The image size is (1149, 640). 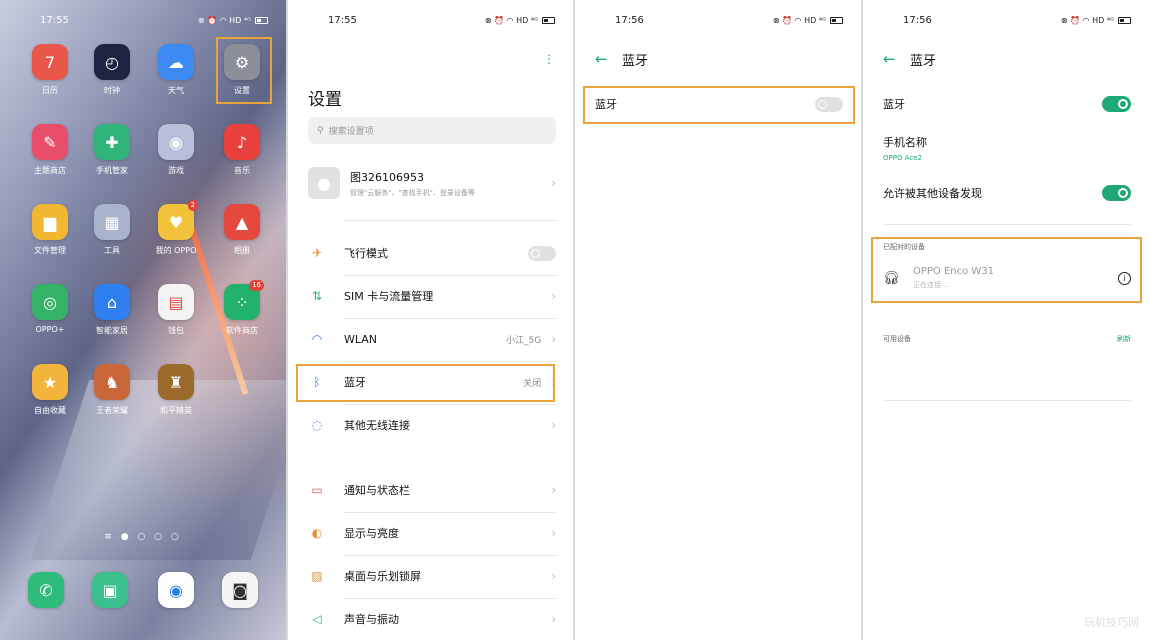 What do you see at coordinates (902, 158) in the screenshot?
I see `phone-name-value: OPPO Ace2` at bounding box center [902, 158].